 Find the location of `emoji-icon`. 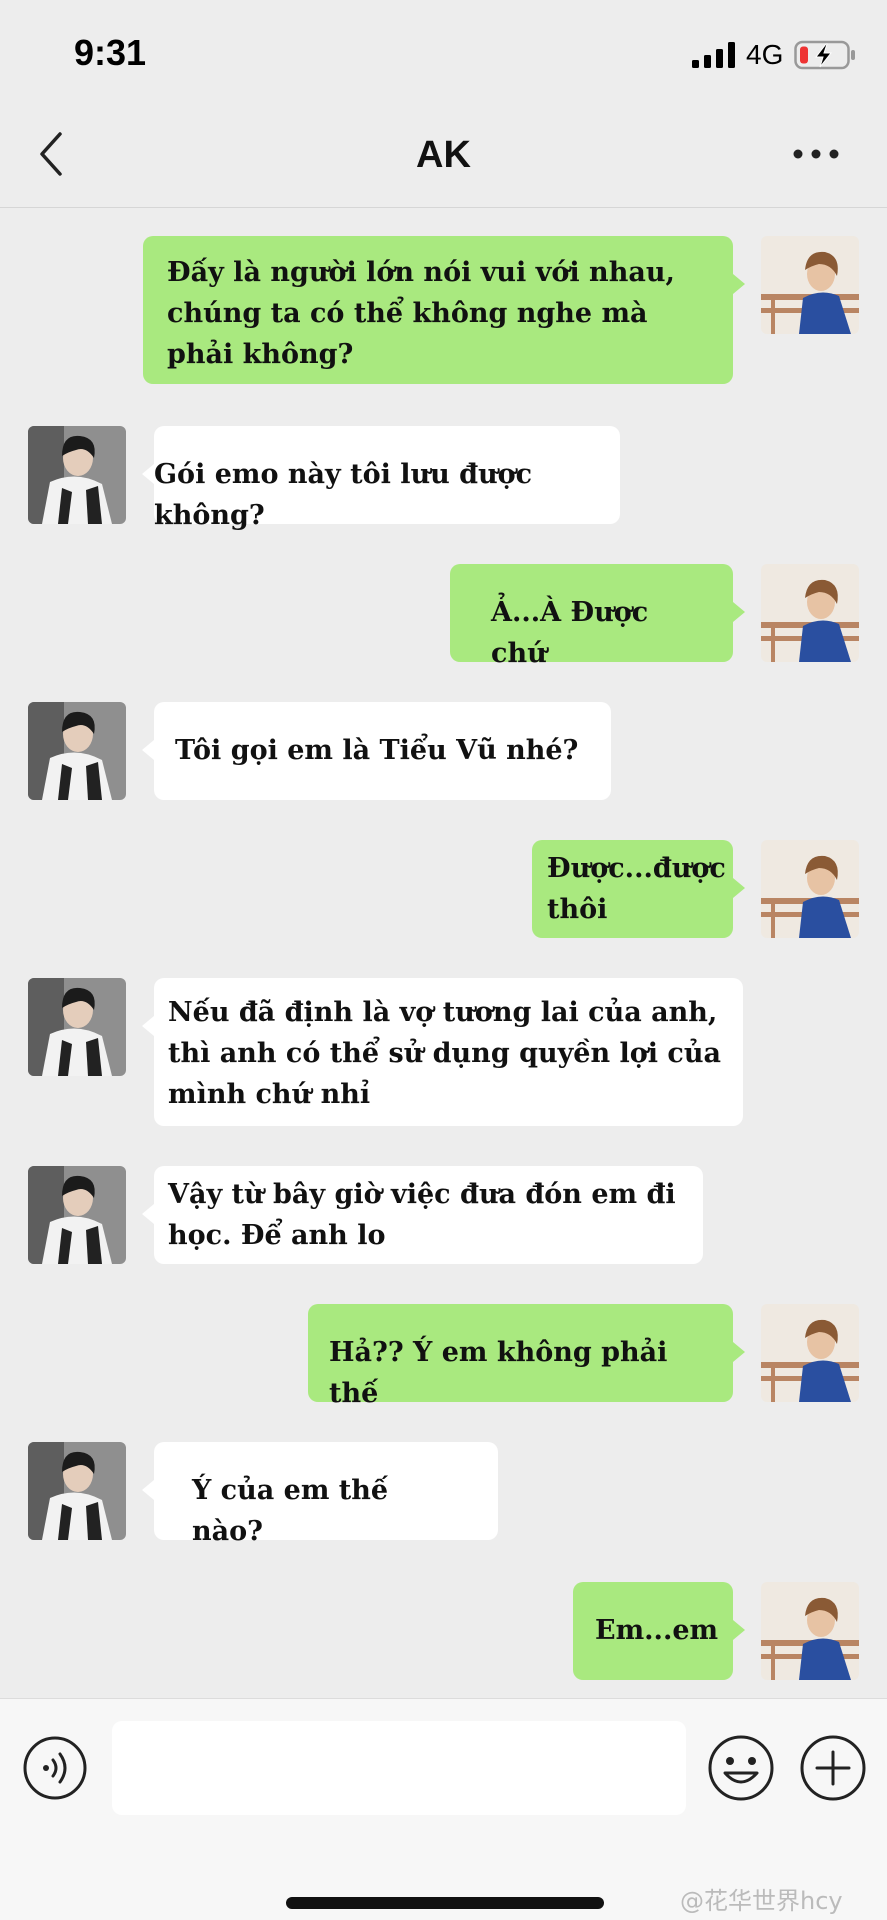

emoji-icon is located at coordinates (741, 1768).